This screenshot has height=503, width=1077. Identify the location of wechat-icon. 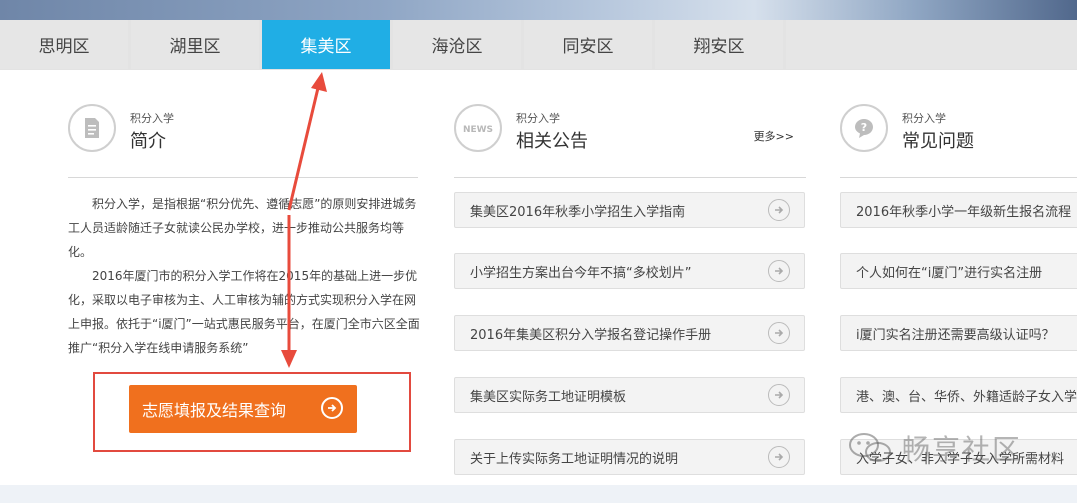
(870, 447).